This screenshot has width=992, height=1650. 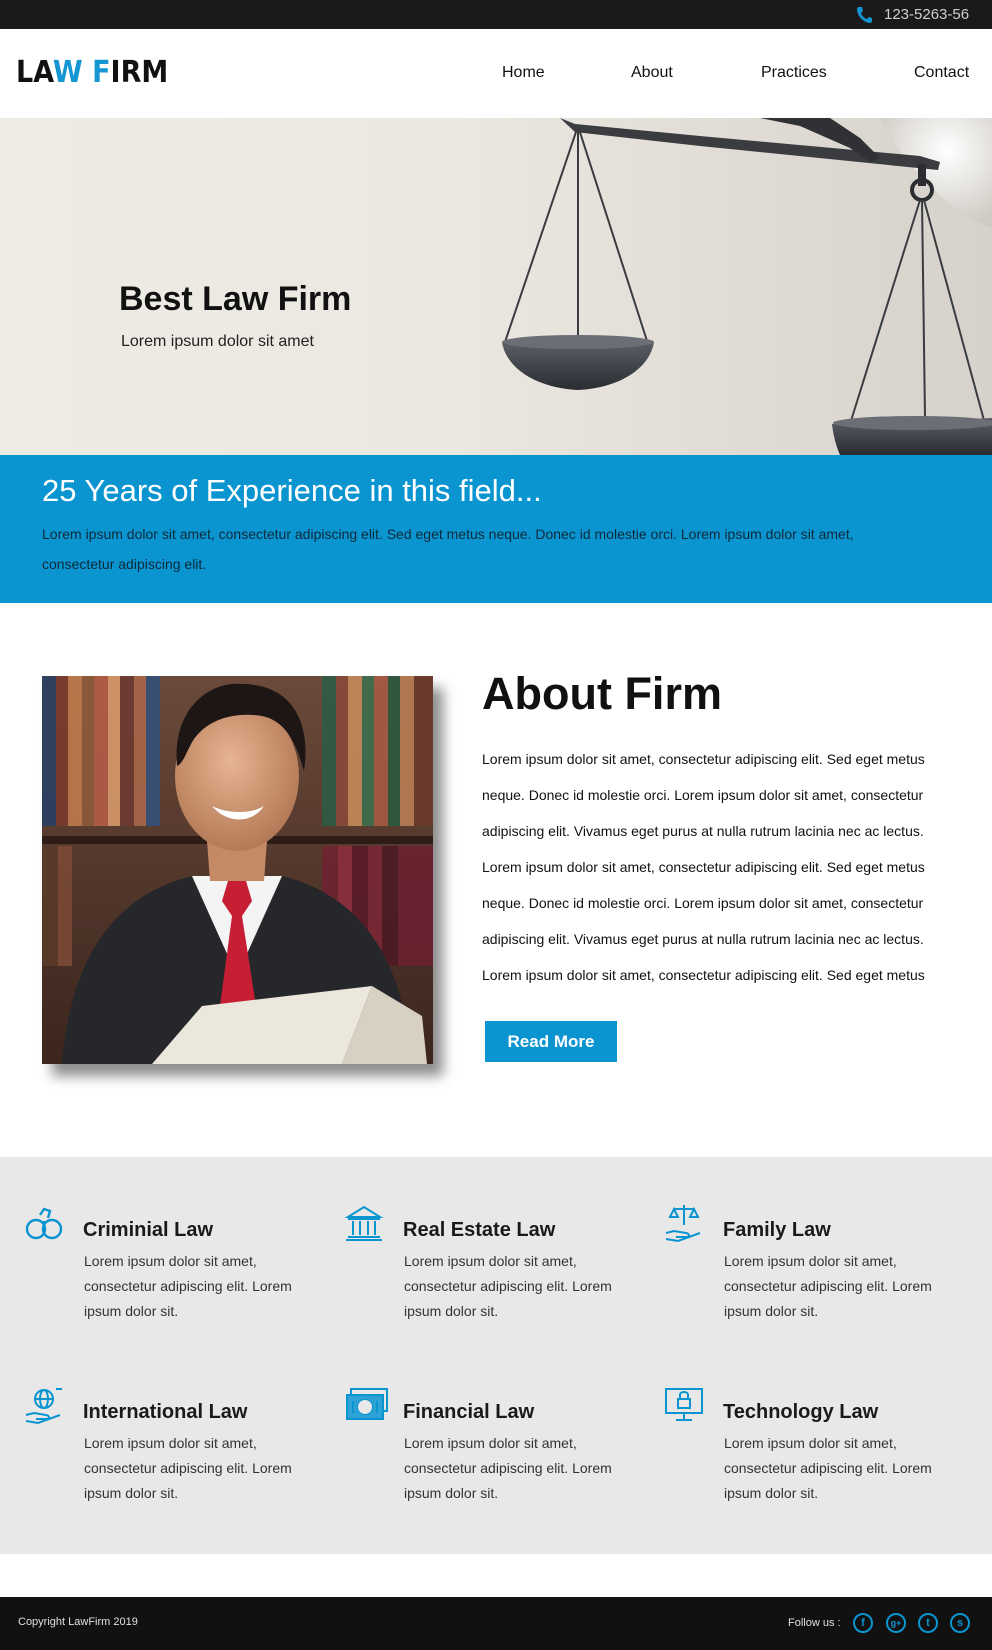 What do you see at coordinates (794, 73) in the screenshot?
I see `nav-practices: Practices` at bounding box center [794, 73].